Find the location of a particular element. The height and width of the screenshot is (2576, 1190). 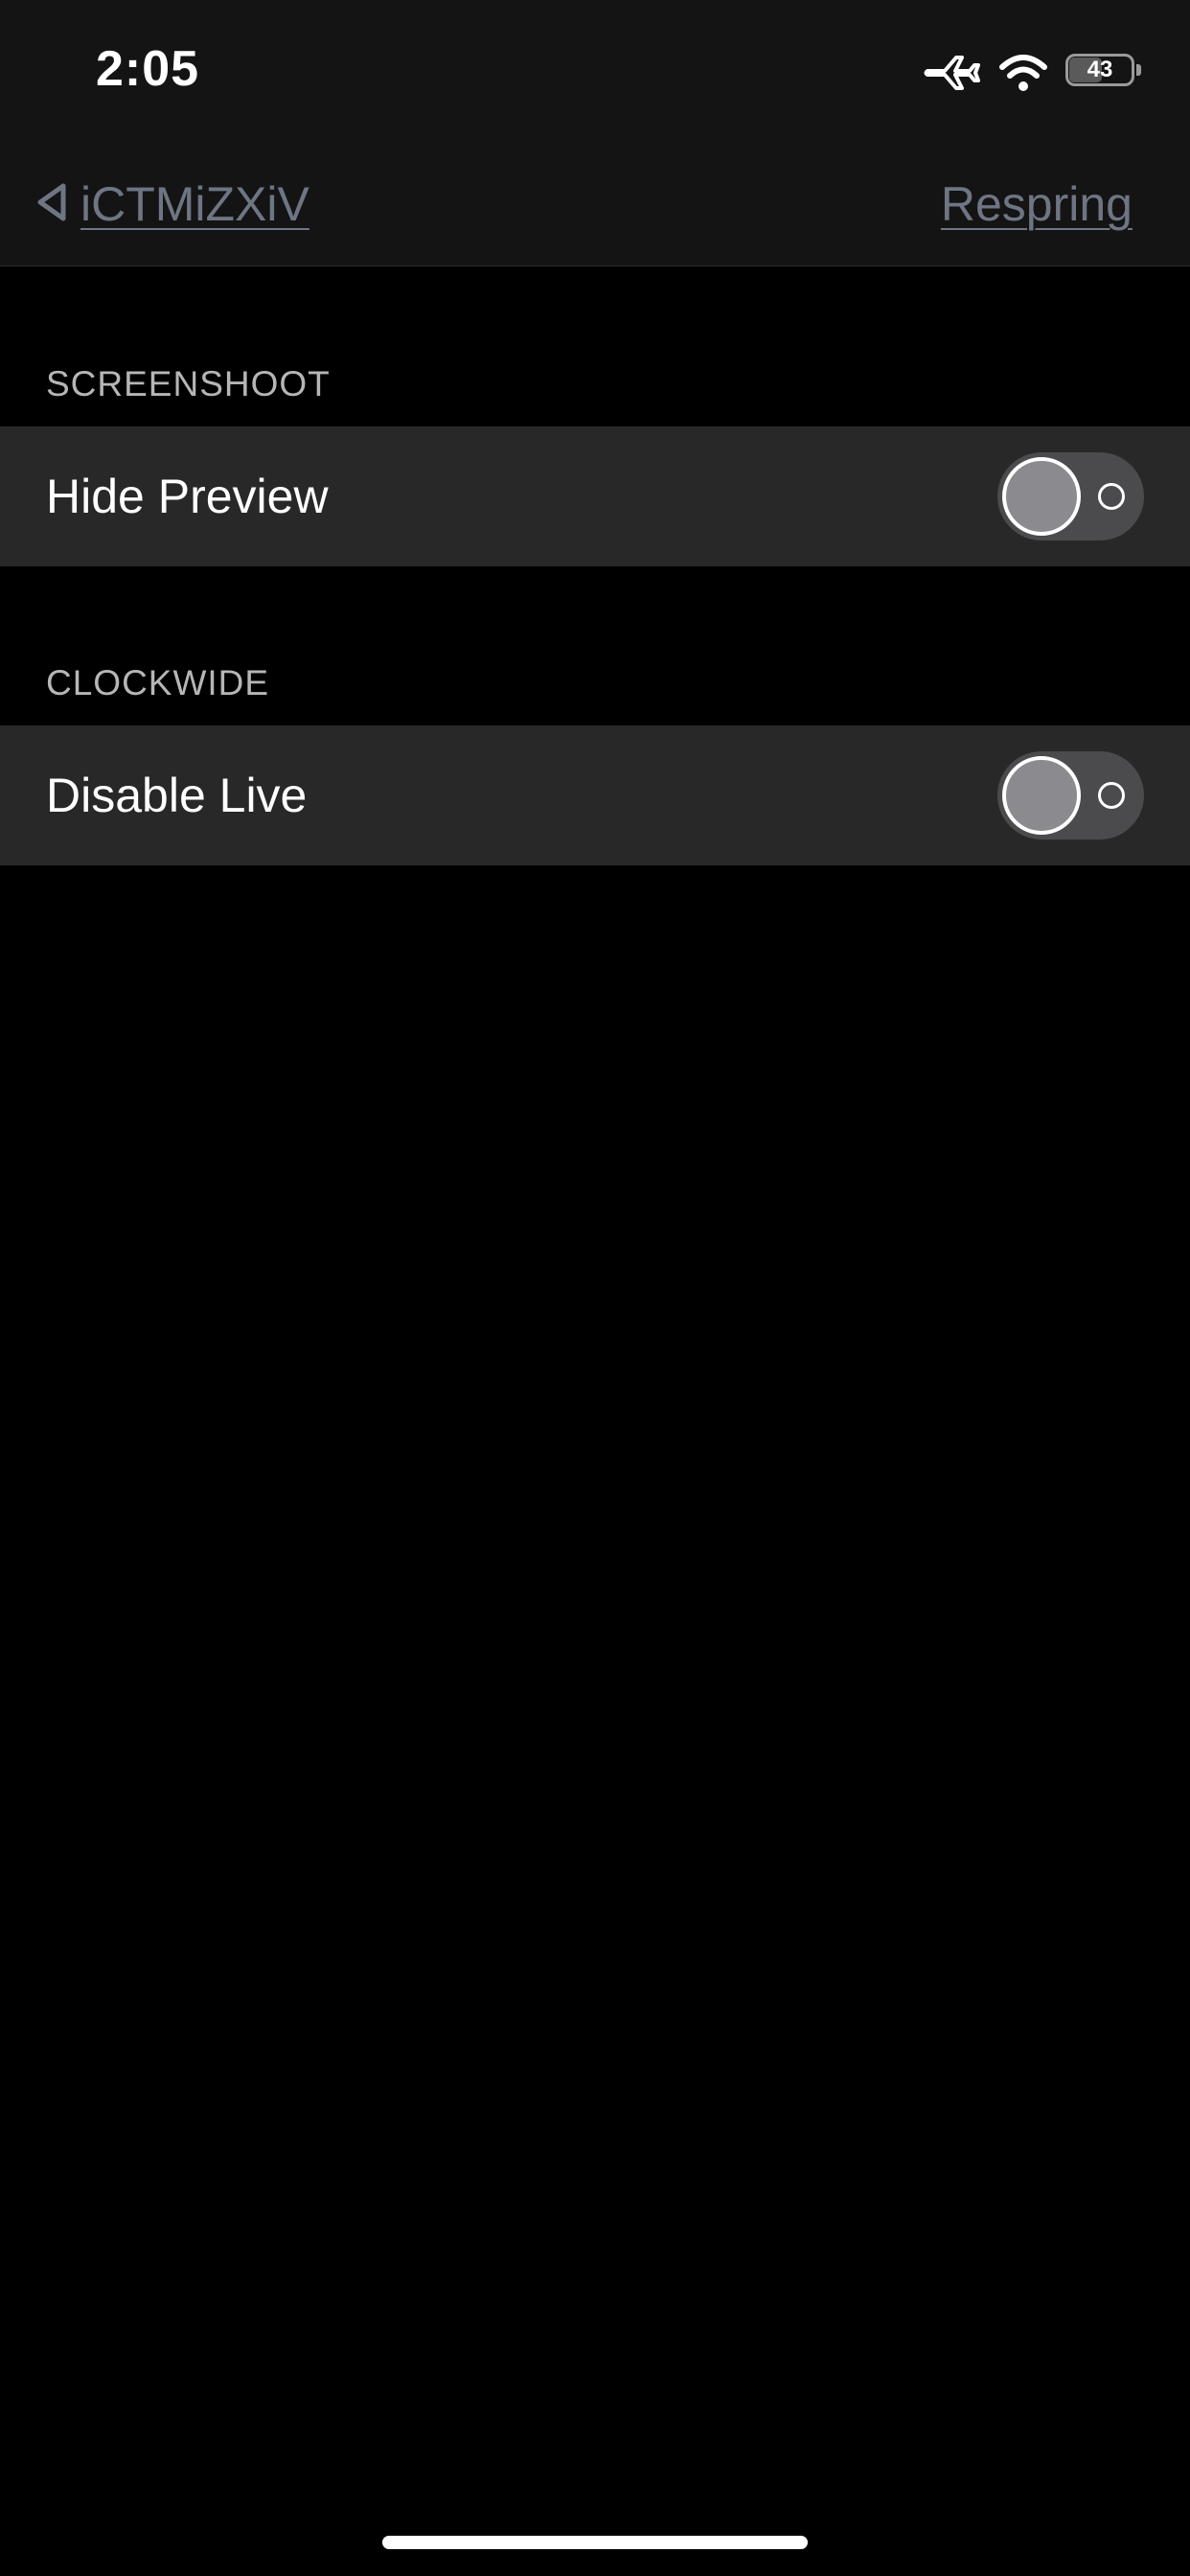

disable-live-toggle is located at coordinates (1070, 795).